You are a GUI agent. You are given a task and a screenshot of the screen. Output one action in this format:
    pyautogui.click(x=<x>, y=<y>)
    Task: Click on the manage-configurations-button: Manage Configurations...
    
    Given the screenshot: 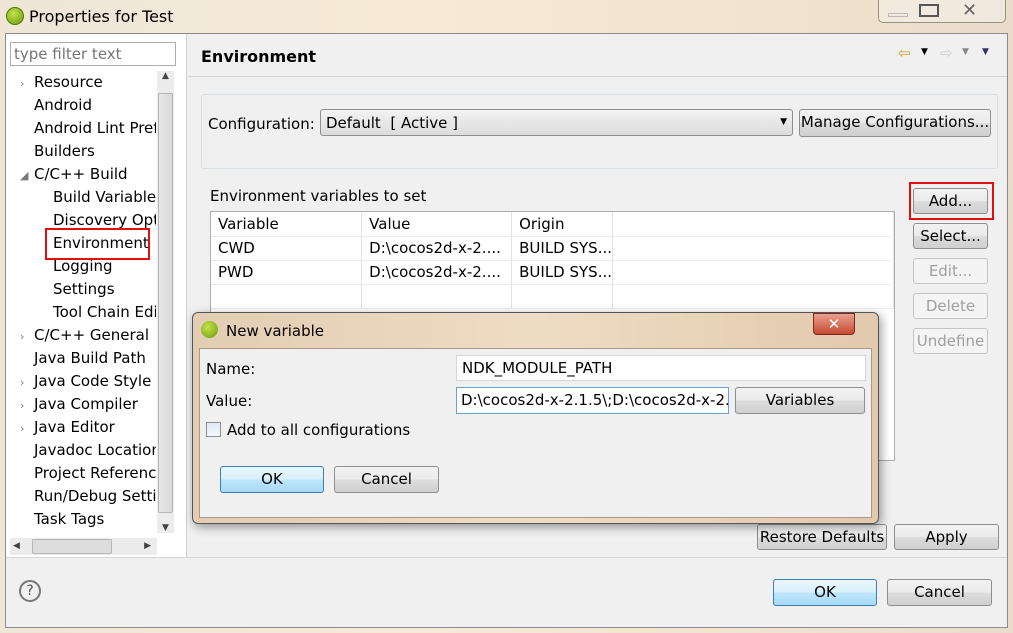 What is the action you would take?
    pyautogui.click(x=895, y=123)
    